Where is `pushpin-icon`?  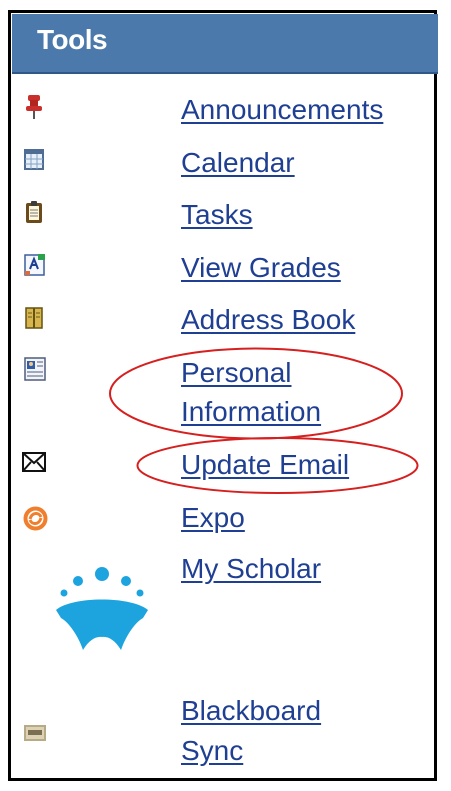
pushpin-icon is located at coordinates (34, 107).